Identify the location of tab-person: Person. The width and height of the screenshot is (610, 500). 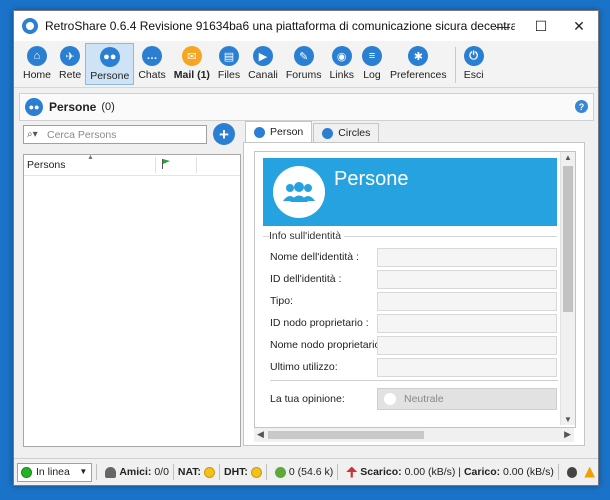
(279, 131).